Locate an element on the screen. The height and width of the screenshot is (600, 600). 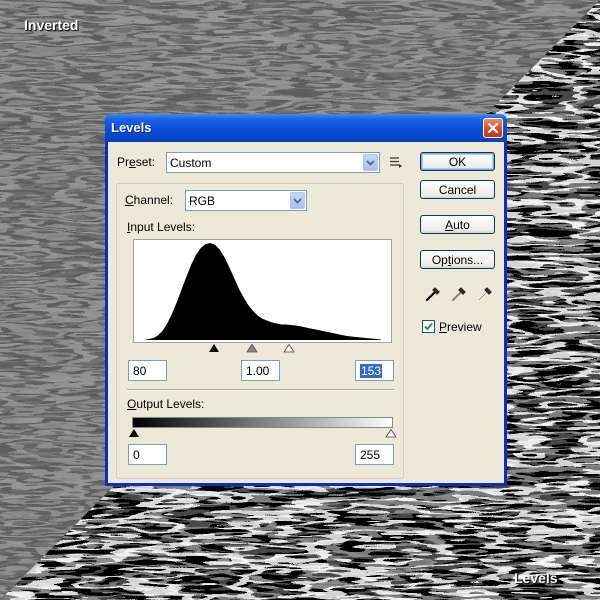
output-gradient-bar is located at coordinates (262, 422).